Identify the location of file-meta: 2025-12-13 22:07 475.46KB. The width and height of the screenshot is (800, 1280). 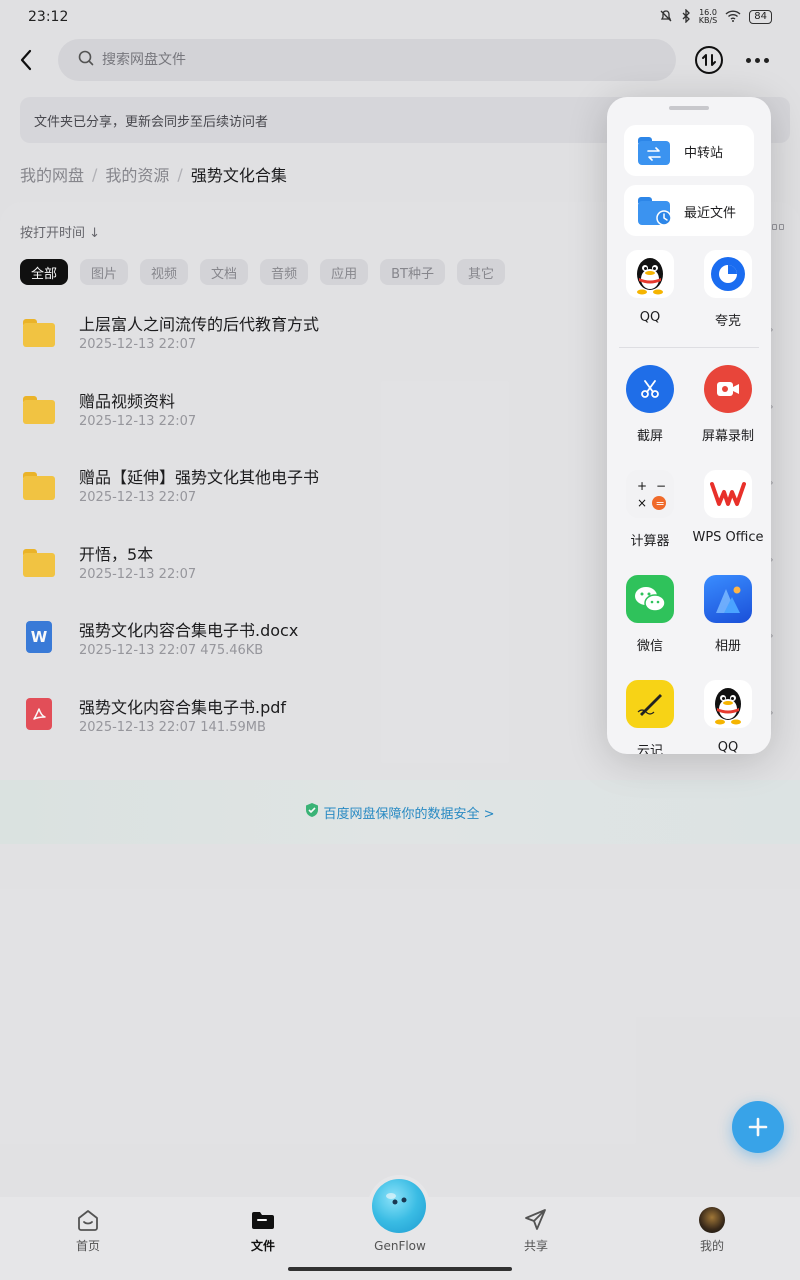
(171, 650).